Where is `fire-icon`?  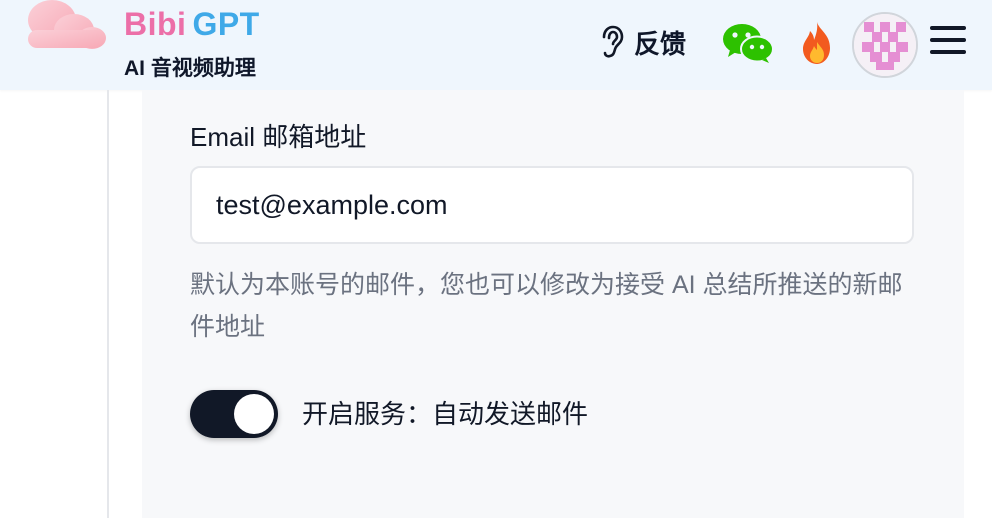
fire-icon is located at coordinates (817, 43).